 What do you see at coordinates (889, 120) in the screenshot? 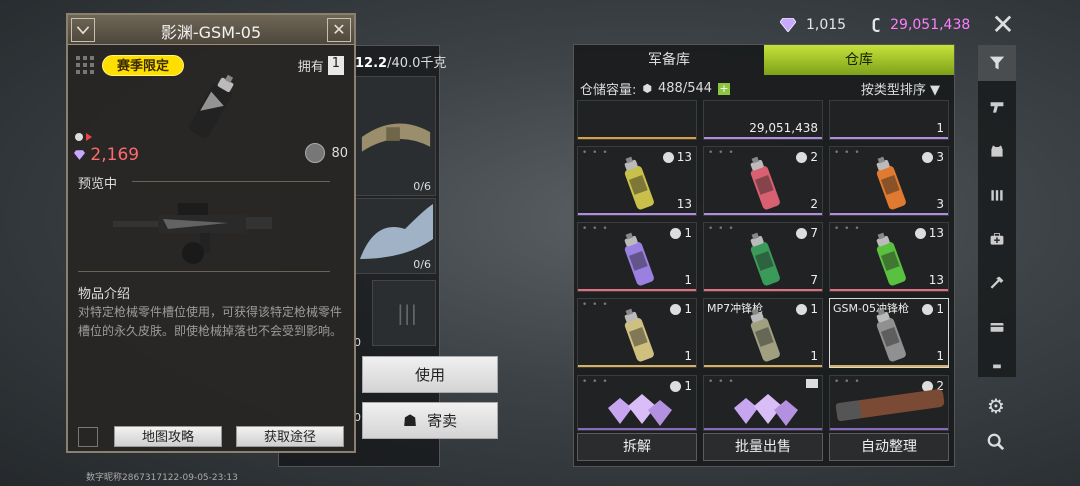
I see `warehouse-cell: 1` at bounding box center [889, 120].